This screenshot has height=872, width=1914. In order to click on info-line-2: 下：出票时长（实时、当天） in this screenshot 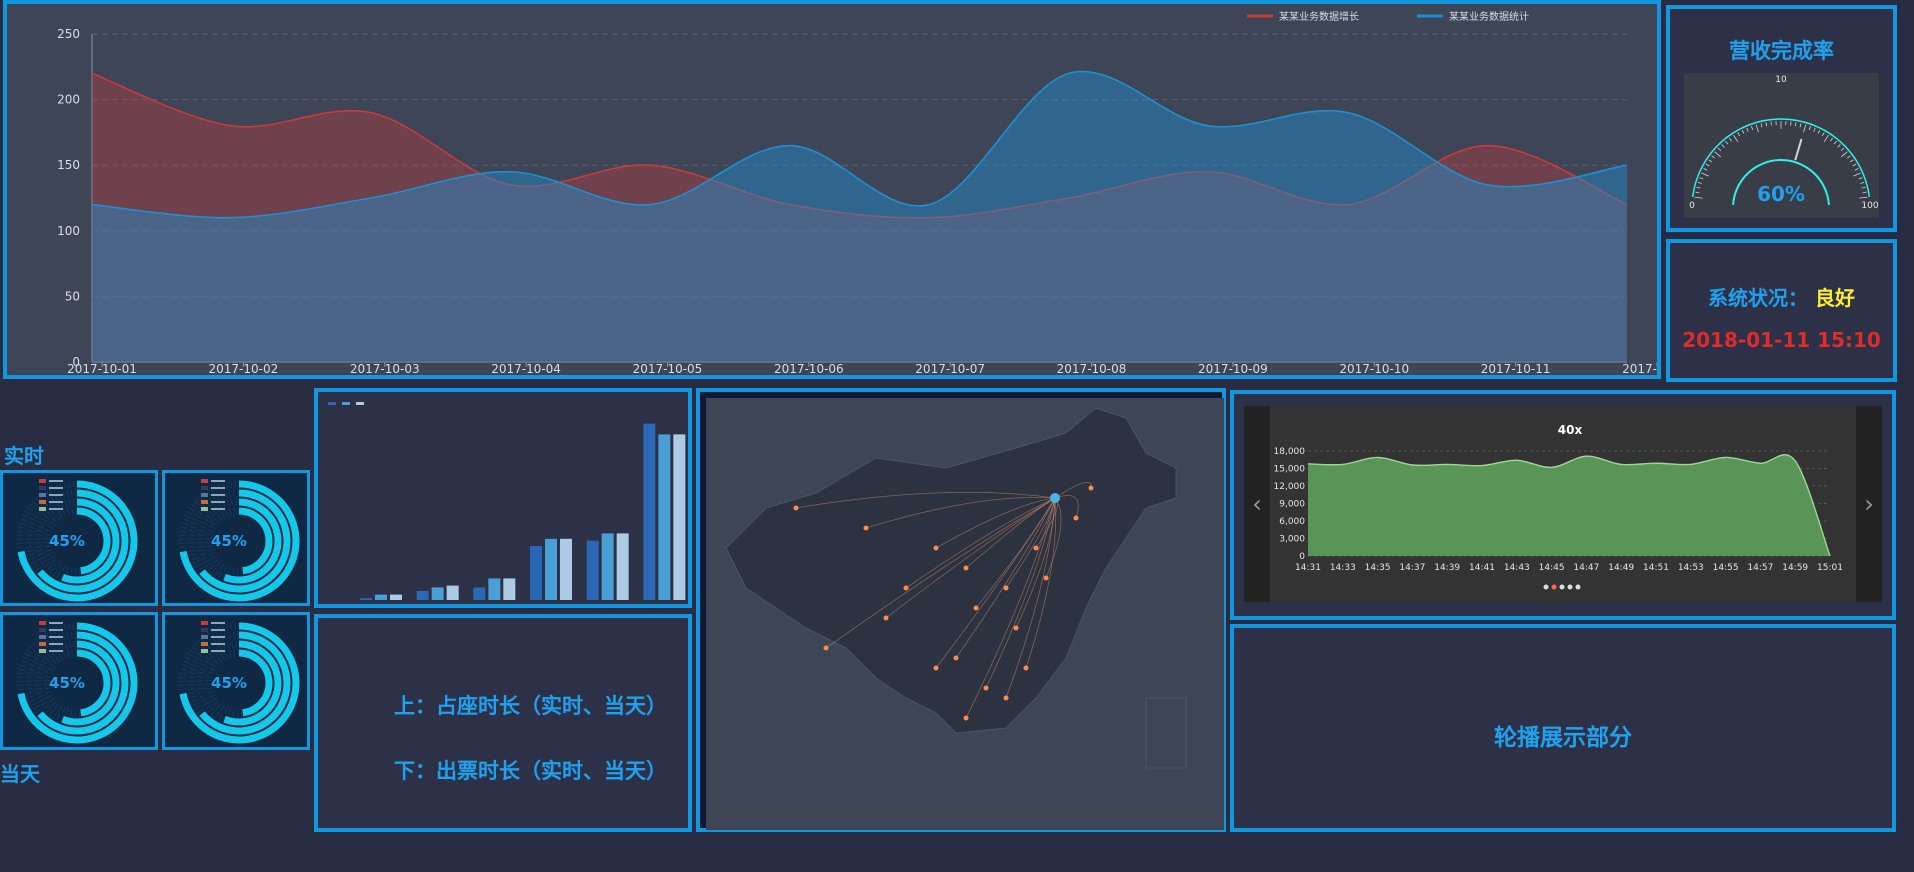, I will do `click(530, 771)`.